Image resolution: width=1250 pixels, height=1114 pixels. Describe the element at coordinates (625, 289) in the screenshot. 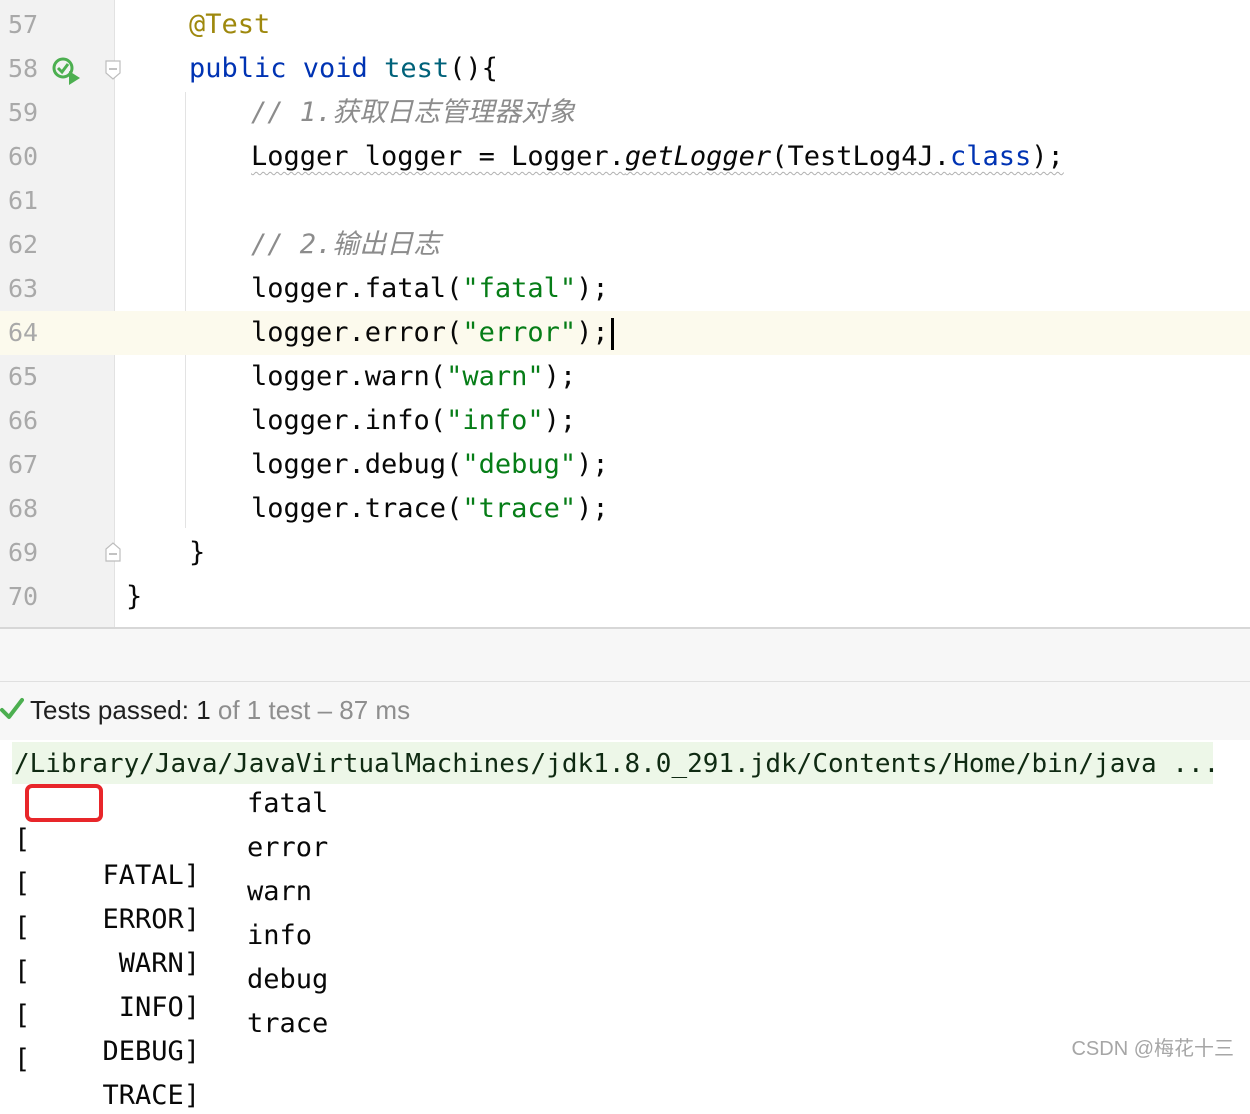

I see `code-line: 63 logger.fatal("fatal");` at that location.